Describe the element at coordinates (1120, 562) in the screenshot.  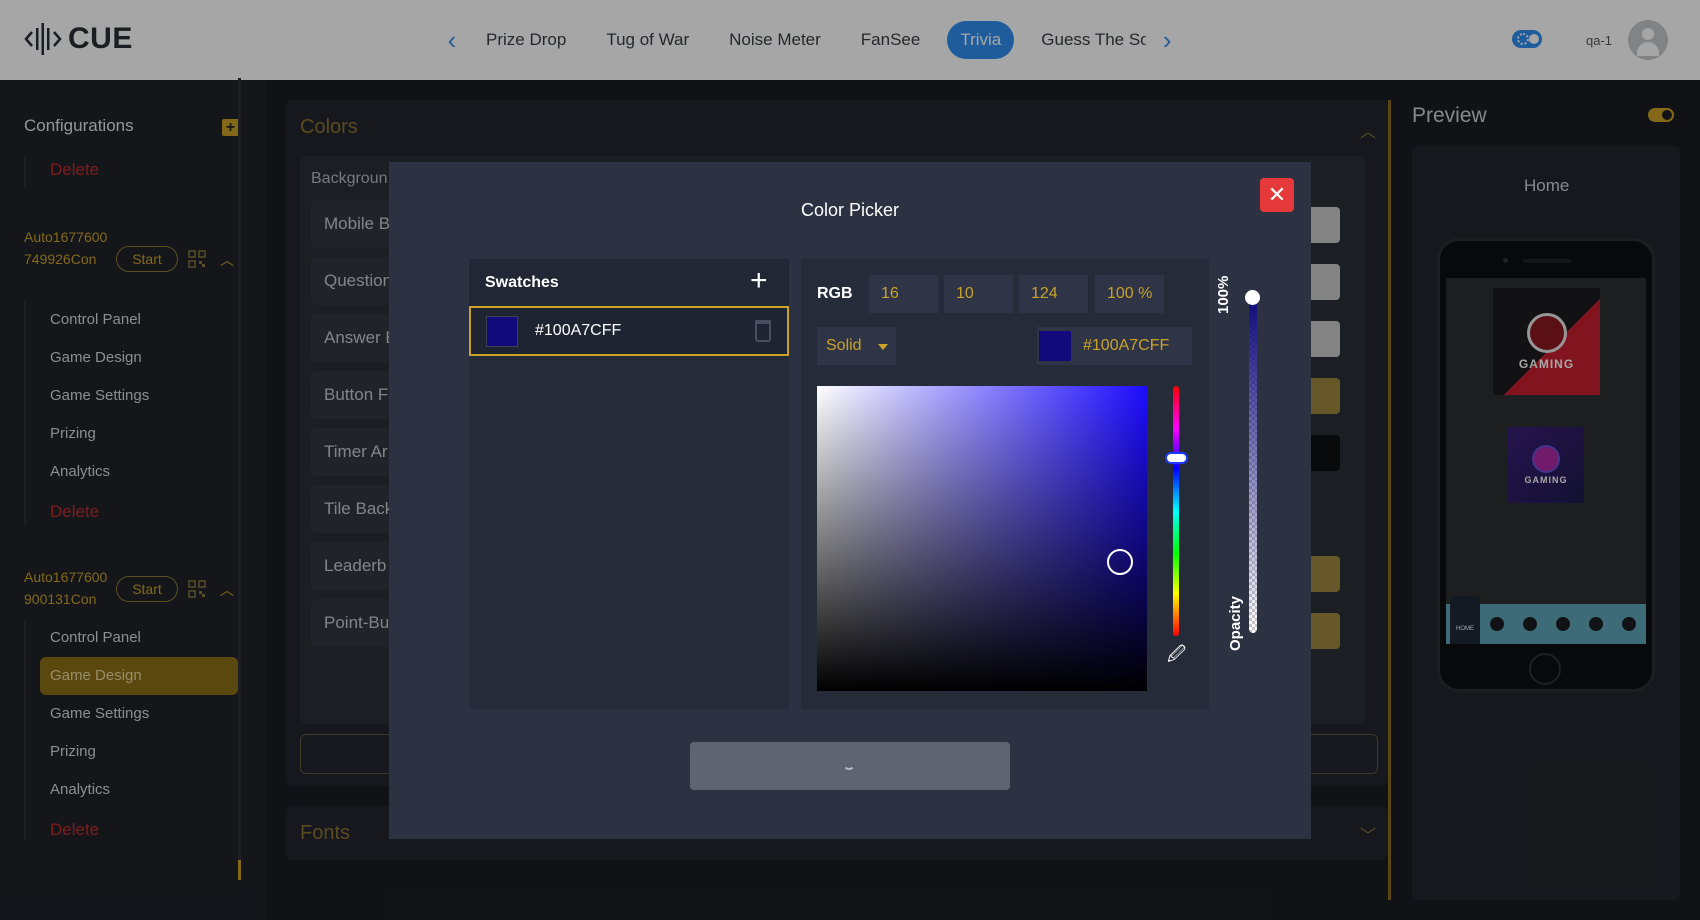
I see `sv-handle` at that location.